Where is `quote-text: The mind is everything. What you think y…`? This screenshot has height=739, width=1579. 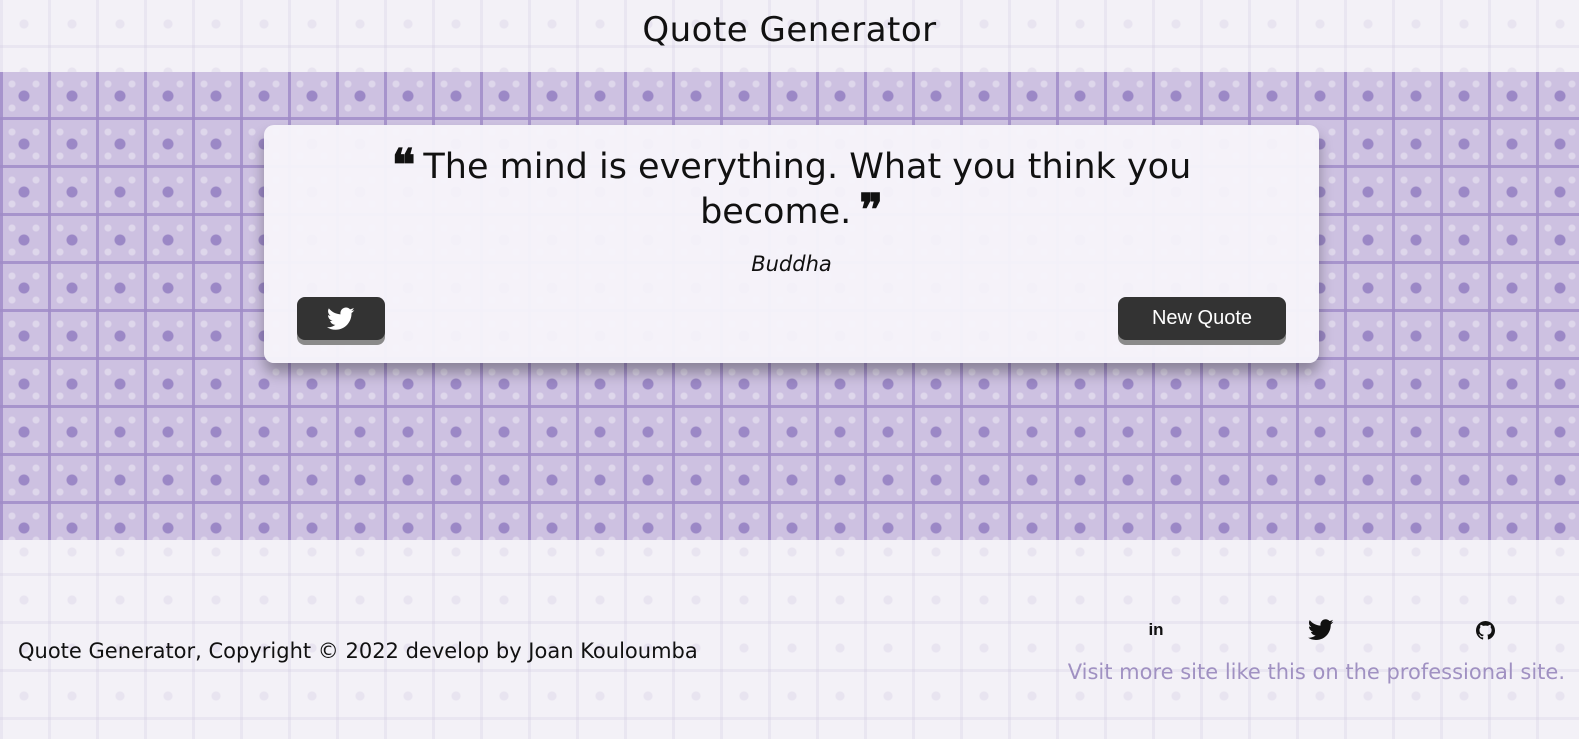 quote-text: The mind is everything. What you think y… is located at coordinates (807, 189).